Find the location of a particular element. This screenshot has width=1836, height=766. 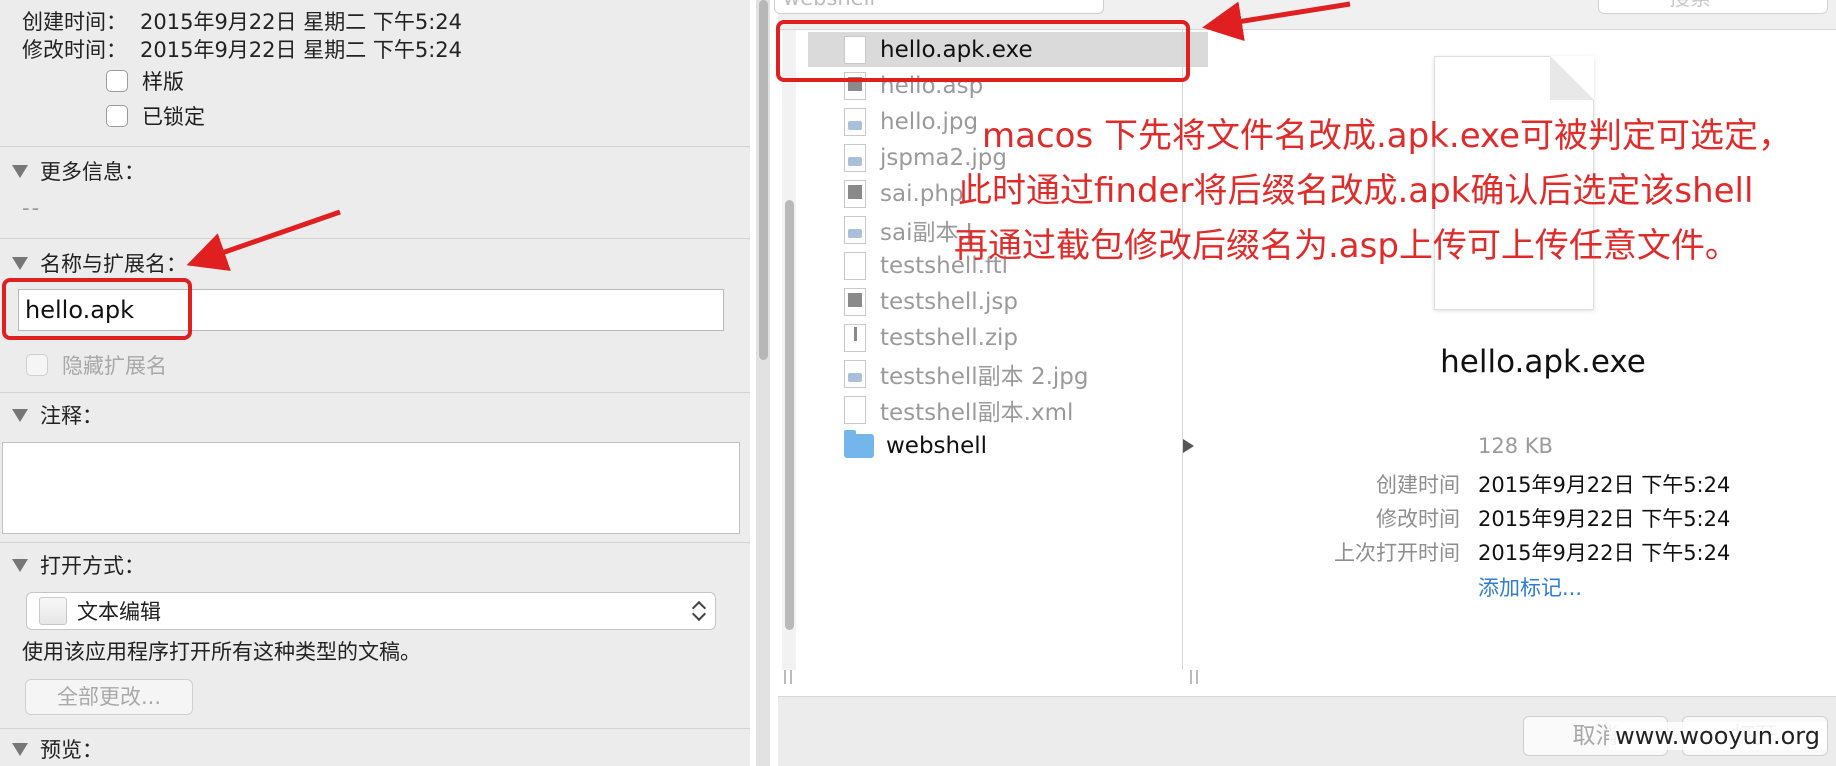

annotation-line-1: macos 下先将文件名改成.apk.exe可被判定可选定， is located at coordinates (1387, 136).